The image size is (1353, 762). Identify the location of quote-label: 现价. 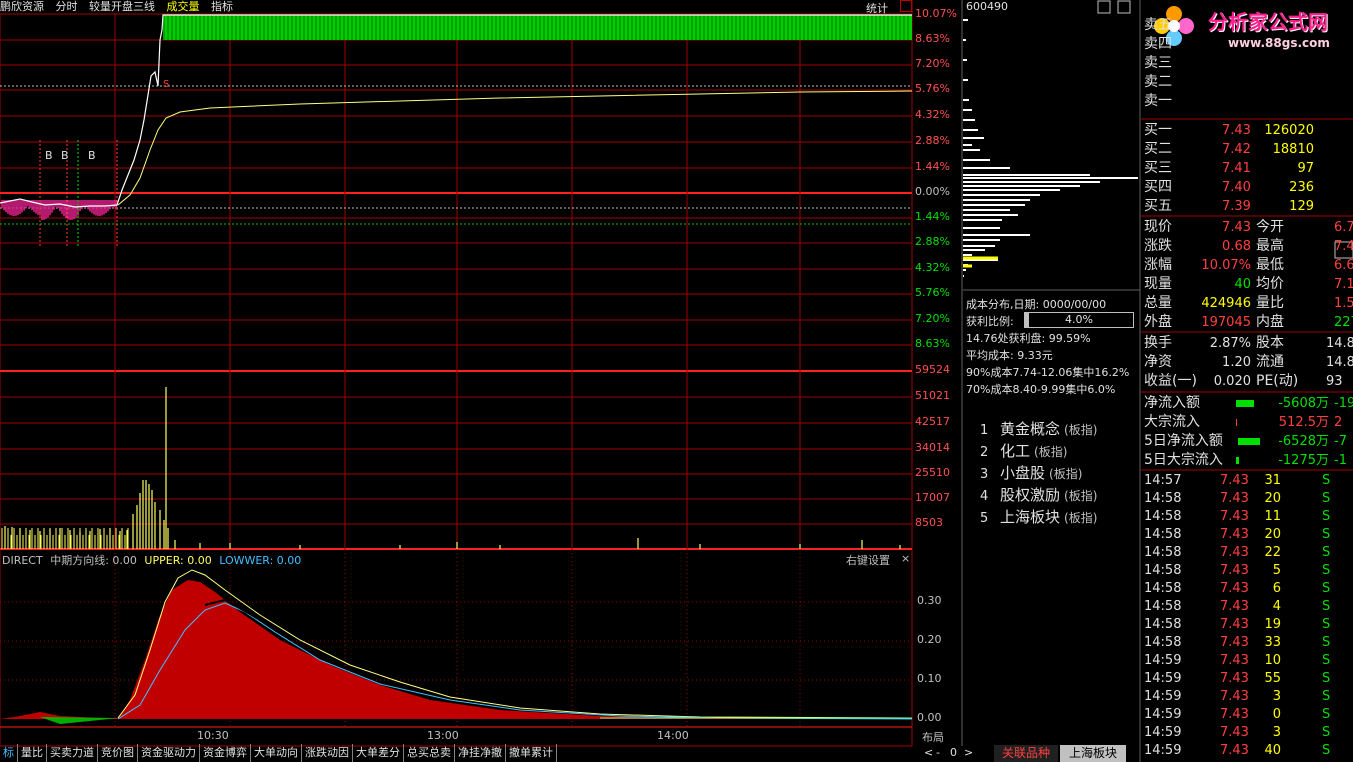
(1158, 227).